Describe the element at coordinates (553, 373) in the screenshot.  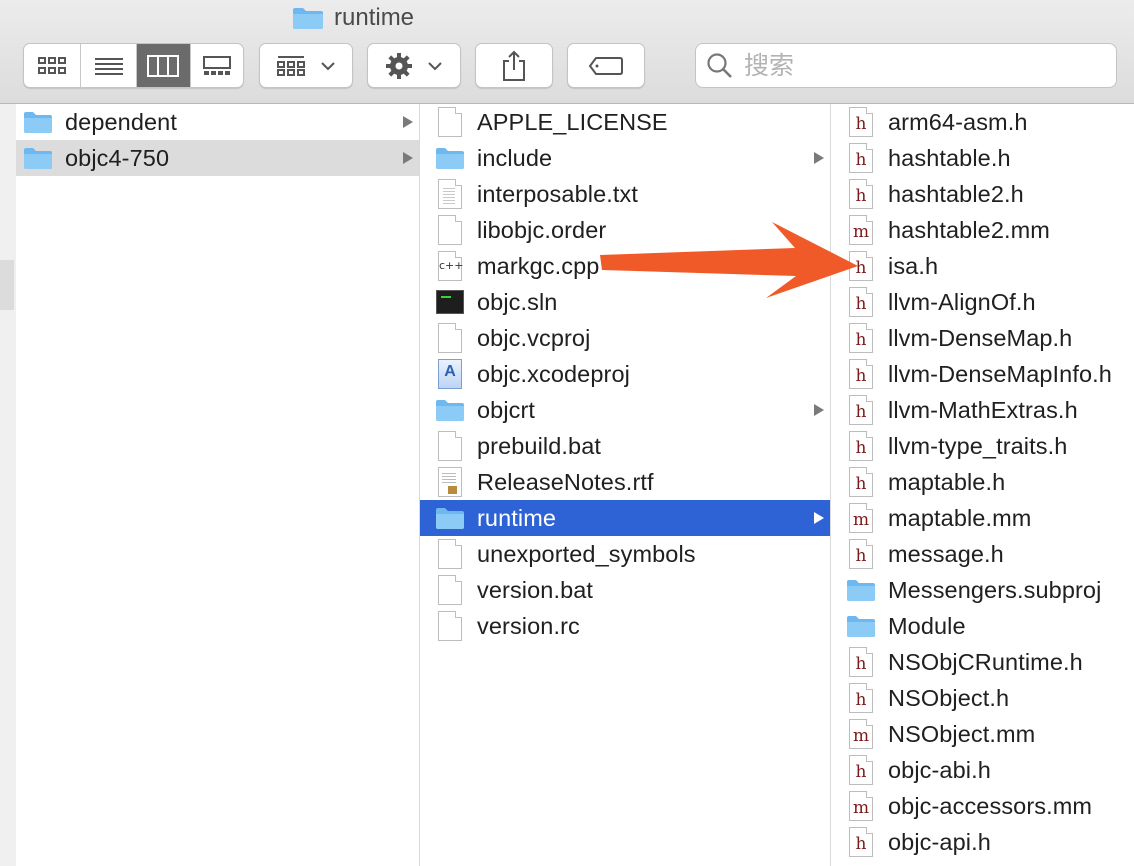
I see `list-item-label: objc.xcodeproj` at that location.